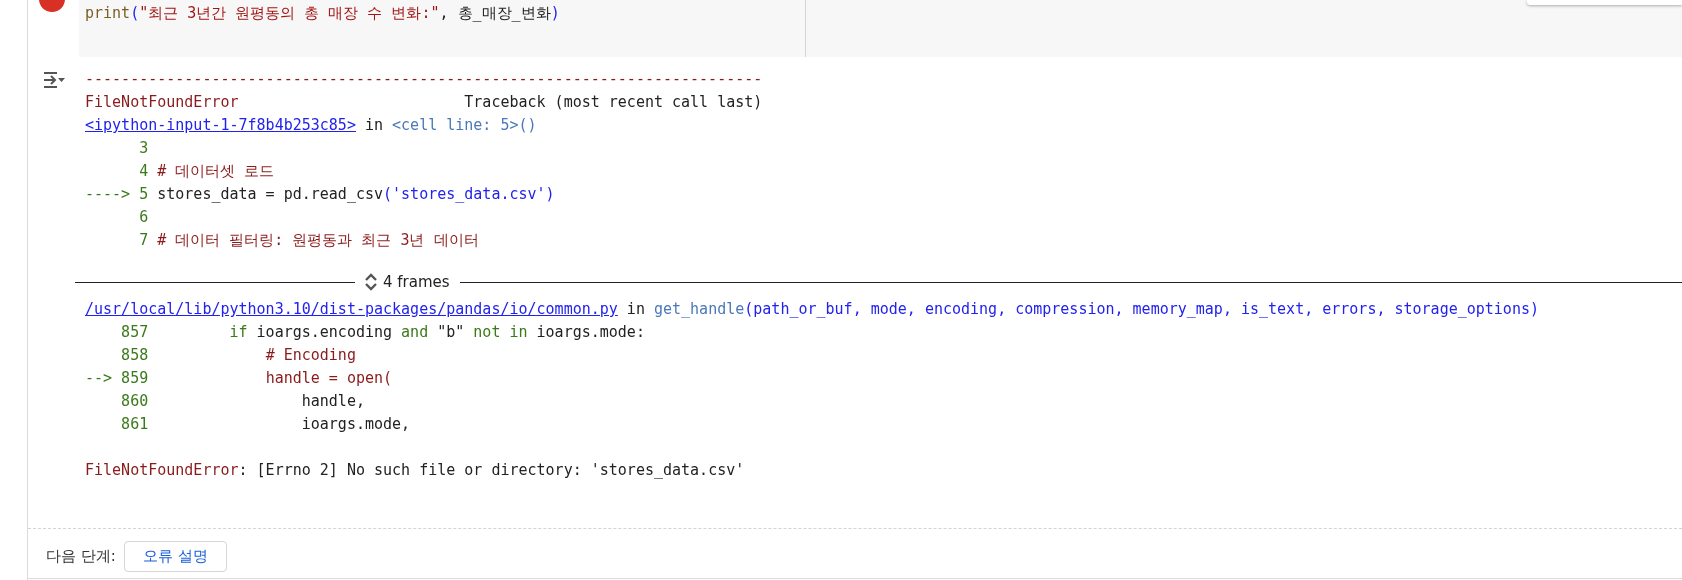 The image size is (1682, 580). Describe the element at coordinates (143, 217) in the screenshot. I see `code-token: 6` at that location.